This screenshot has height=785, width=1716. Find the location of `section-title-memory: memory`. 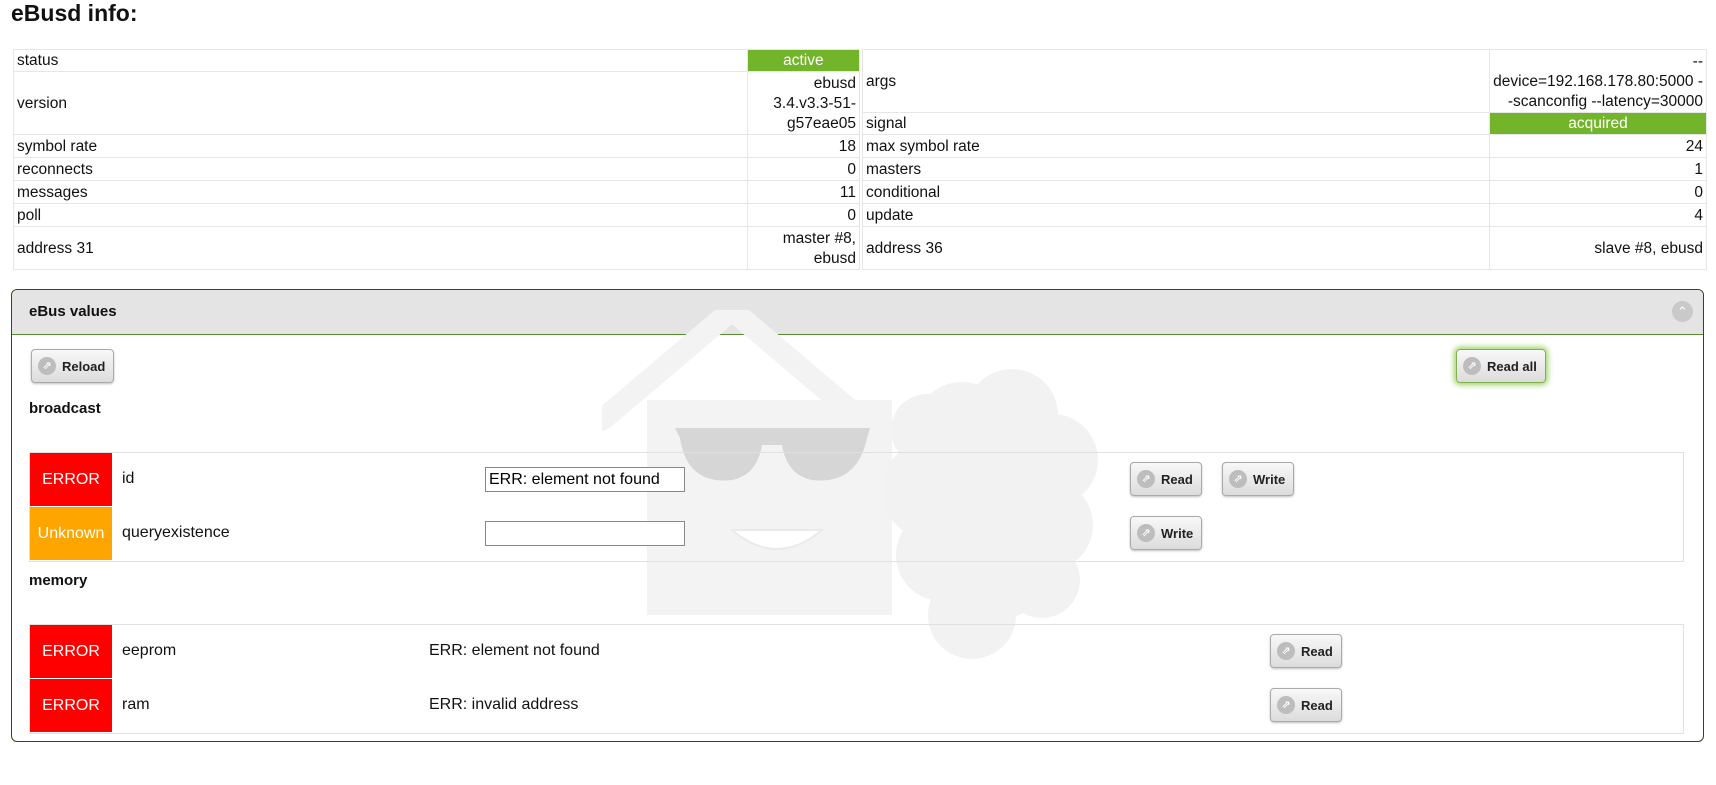

section-title-memory: memory is located at coordinates (58, 580).